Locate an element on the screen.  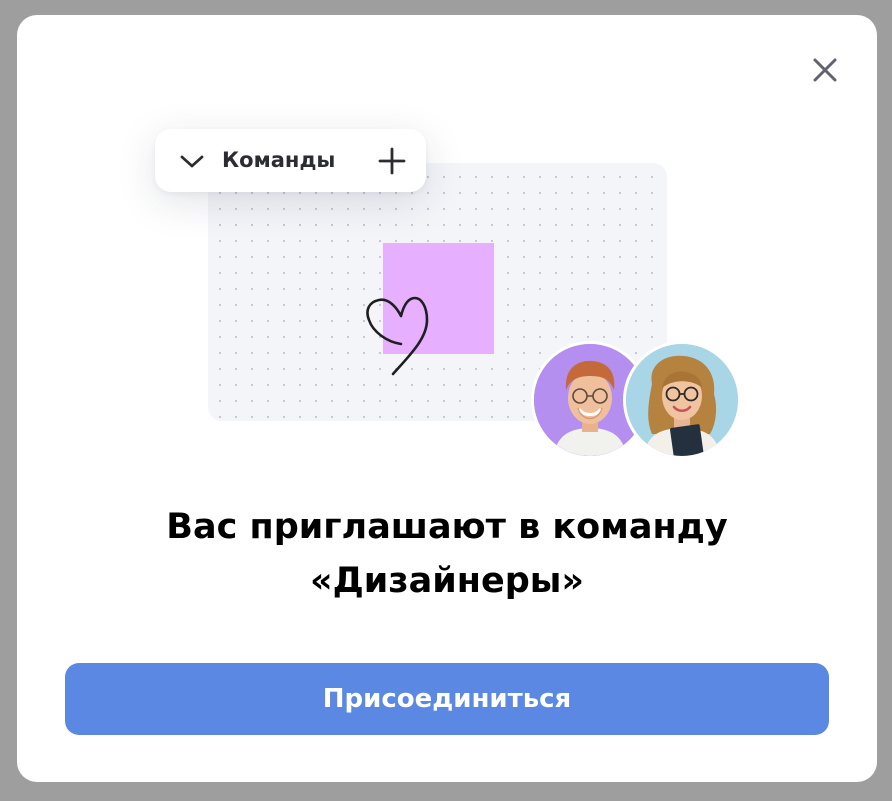
teams-dropdown: Команды is located at coordinates (290, 160).